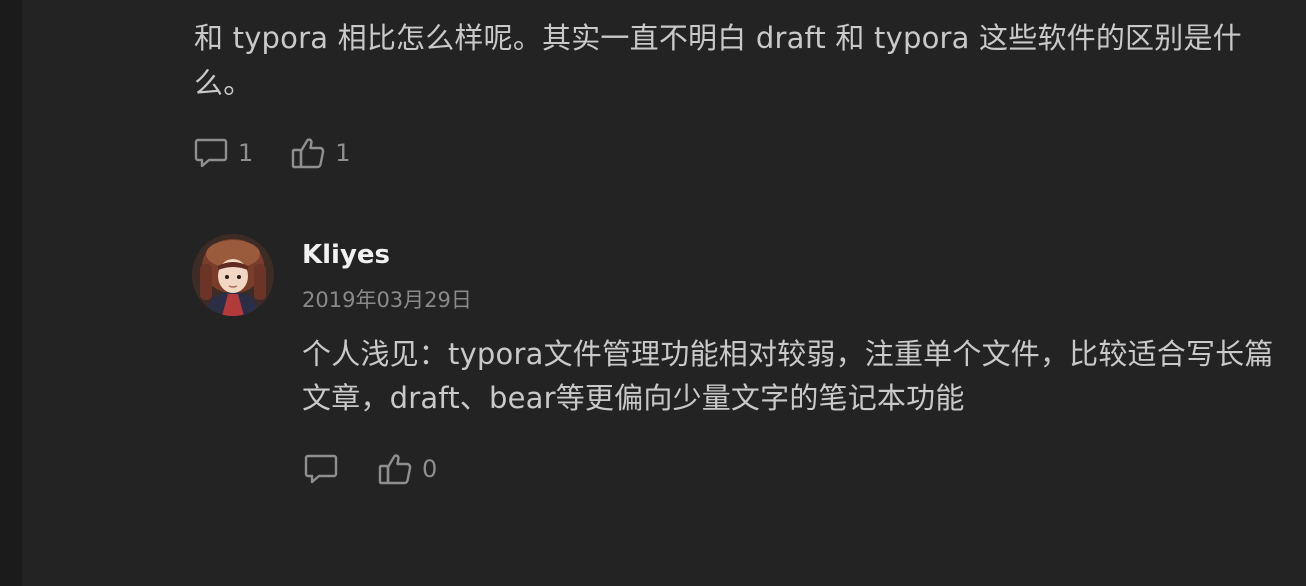 This screenshot has height=586, width=1306. What do you see at coordinates (233, 275) in the screenshot?
I see `avatar` at bounding box center [233, 275].